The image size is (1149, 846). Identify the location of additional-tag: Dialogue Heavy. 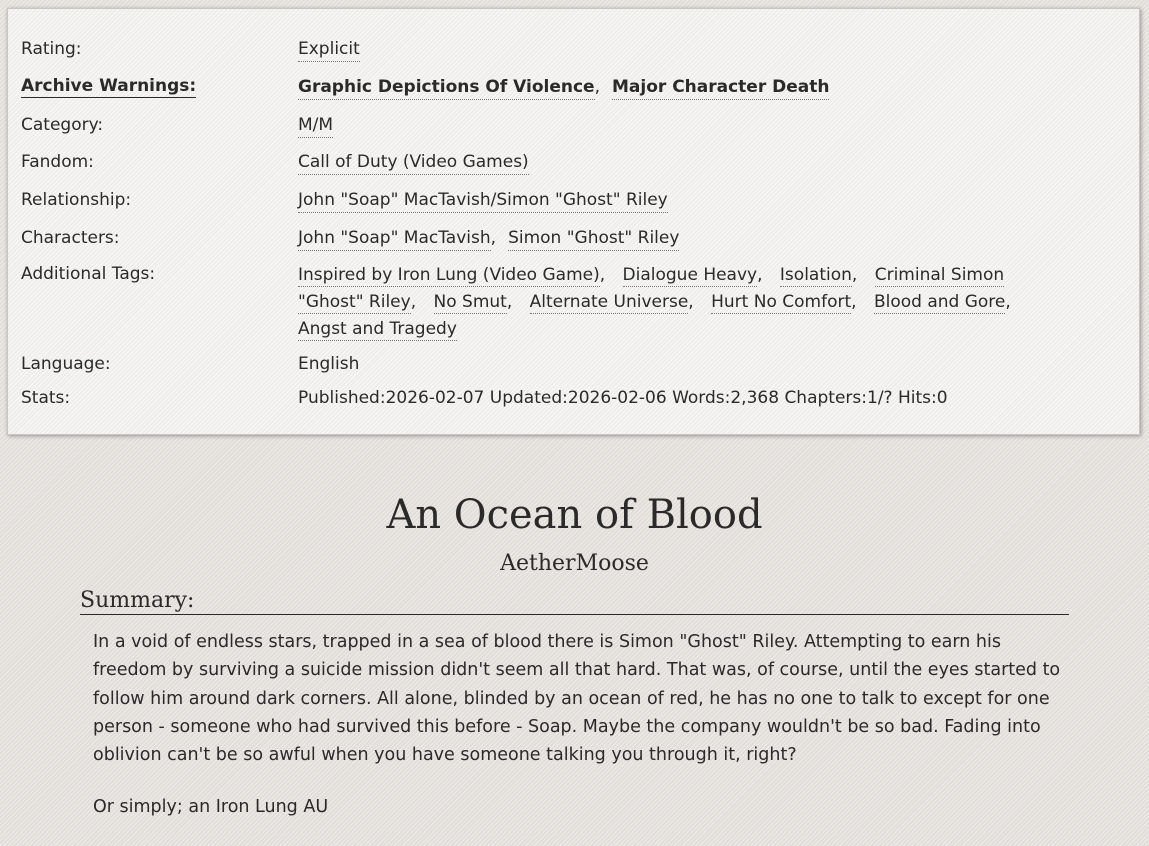
(690, 276).